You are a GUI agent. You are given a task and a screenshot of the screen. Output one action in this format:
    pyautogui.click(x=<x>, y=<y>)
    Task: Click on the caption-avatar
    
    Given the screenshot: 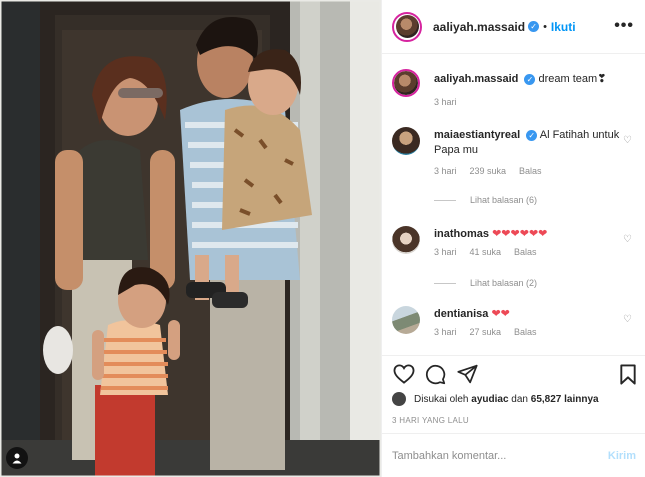 What is the action you would take?
    pyautogui.click(x=406, y=83)
    